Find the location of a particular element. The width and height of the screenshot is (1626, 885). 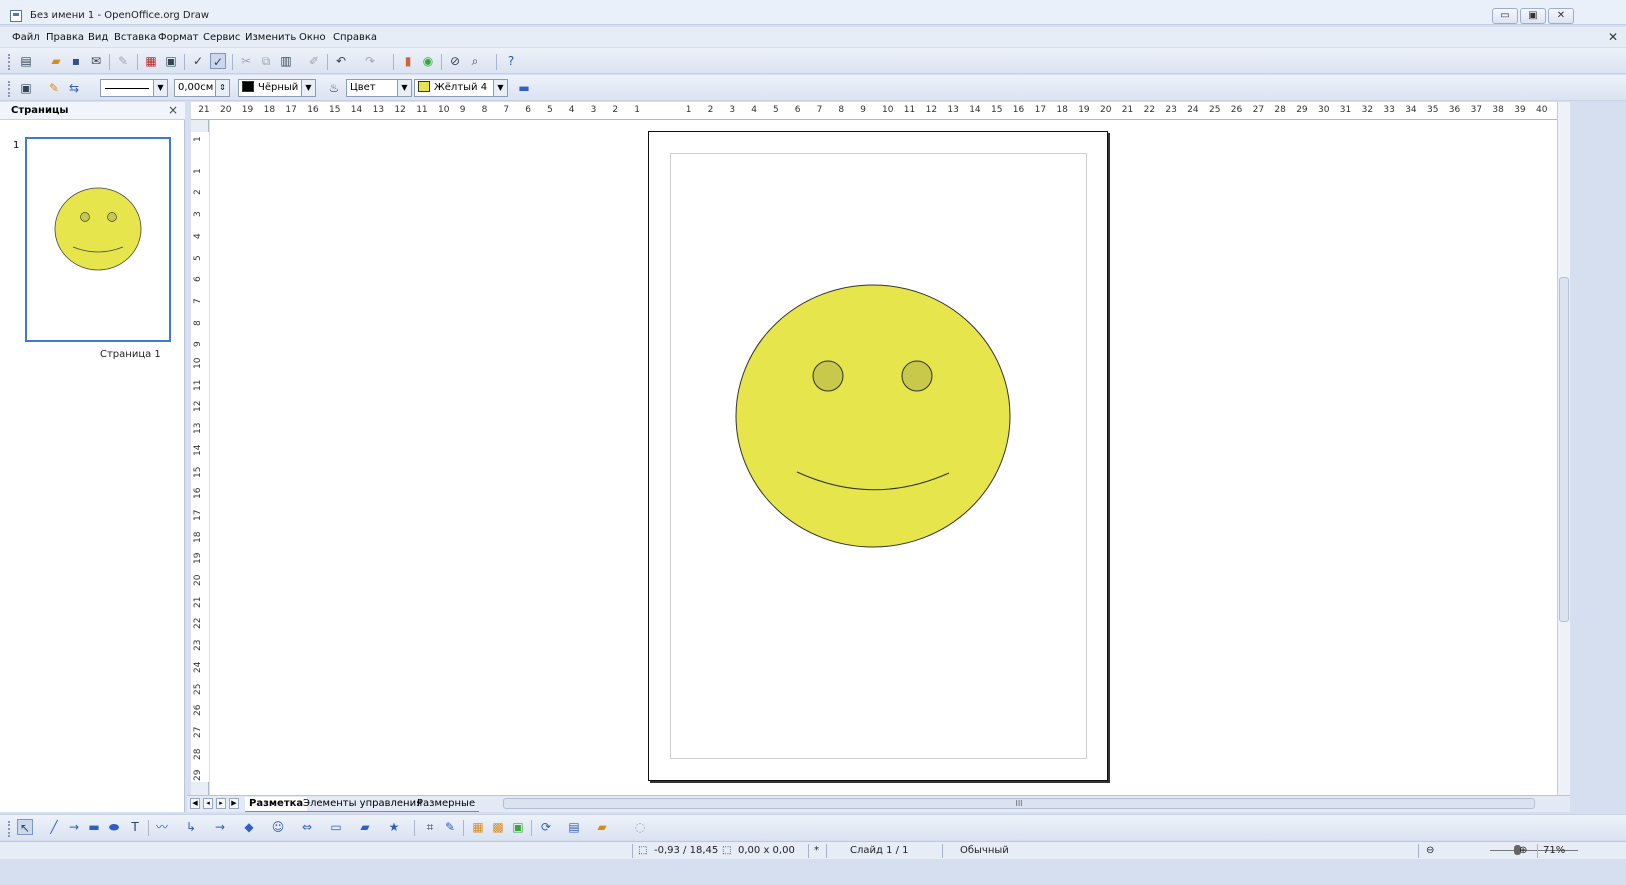

smiley-left-eye is located at coordinates (828, 376).